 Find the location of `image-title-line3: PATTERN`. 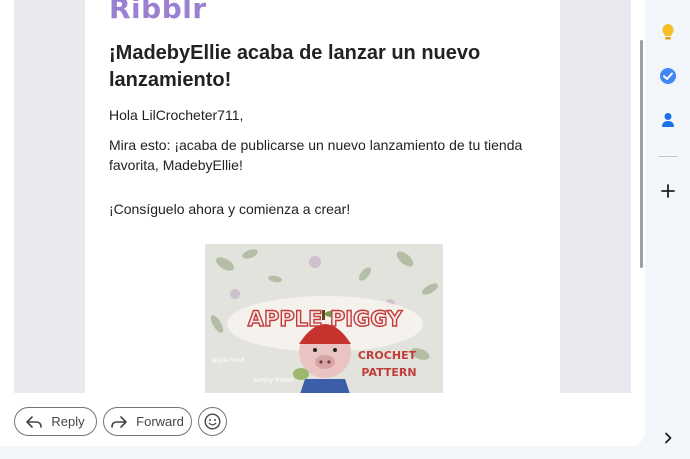

image-title-line3: PATTERN is located at coordinates (388, 372).